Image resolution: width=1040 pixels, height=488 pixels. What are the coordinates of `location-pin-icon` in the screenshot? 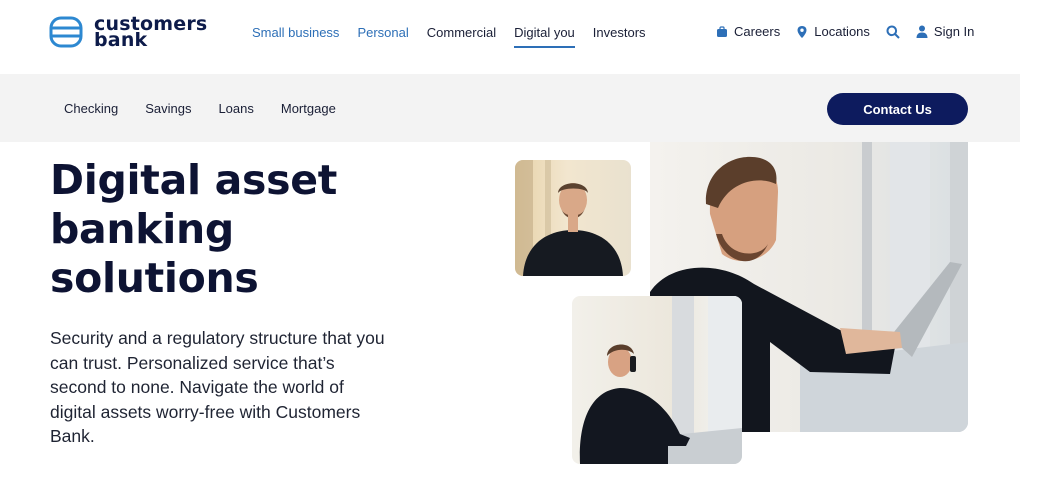 It's located at (802, 31).